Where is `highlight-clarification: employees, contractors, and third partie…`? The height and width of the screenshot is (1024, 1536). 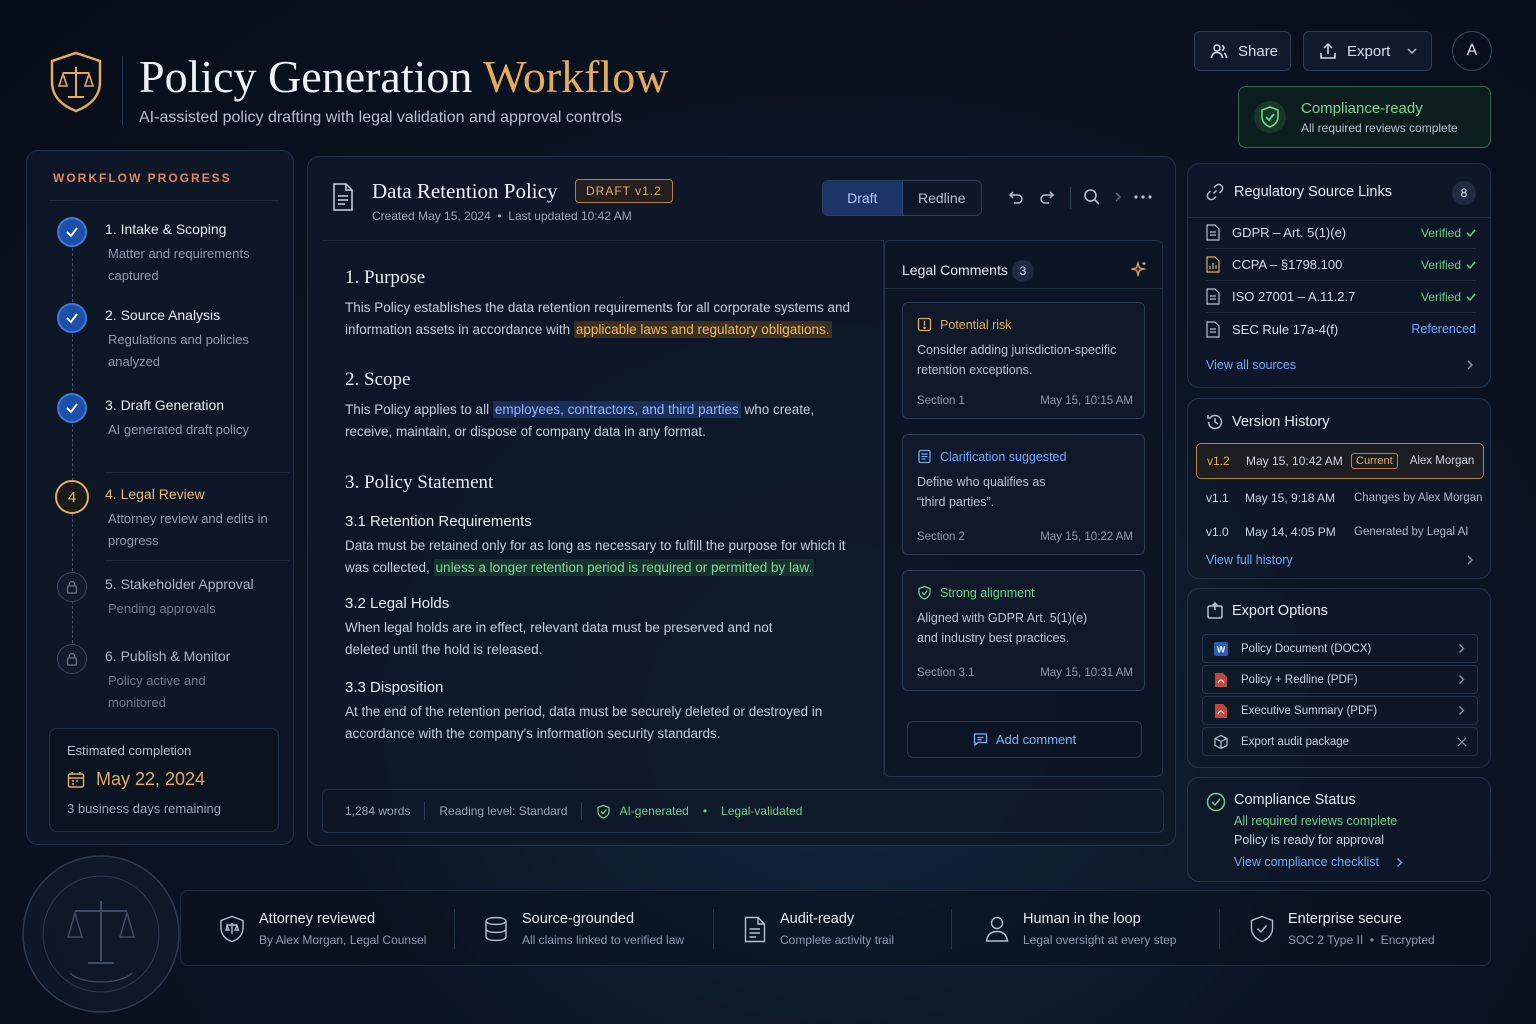
highlight-clarification: employees, contractors, and third partie… is located at coordinates (616, 409).